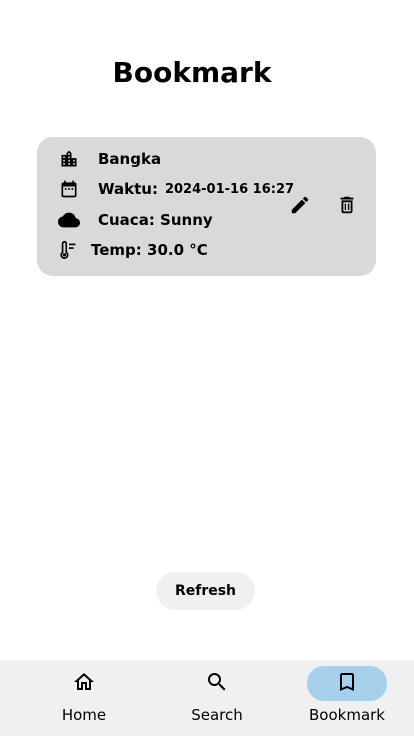  Describe the element at coordinates (84, 715) in the screenshot. I see `nav-label-home: Home` at that location.